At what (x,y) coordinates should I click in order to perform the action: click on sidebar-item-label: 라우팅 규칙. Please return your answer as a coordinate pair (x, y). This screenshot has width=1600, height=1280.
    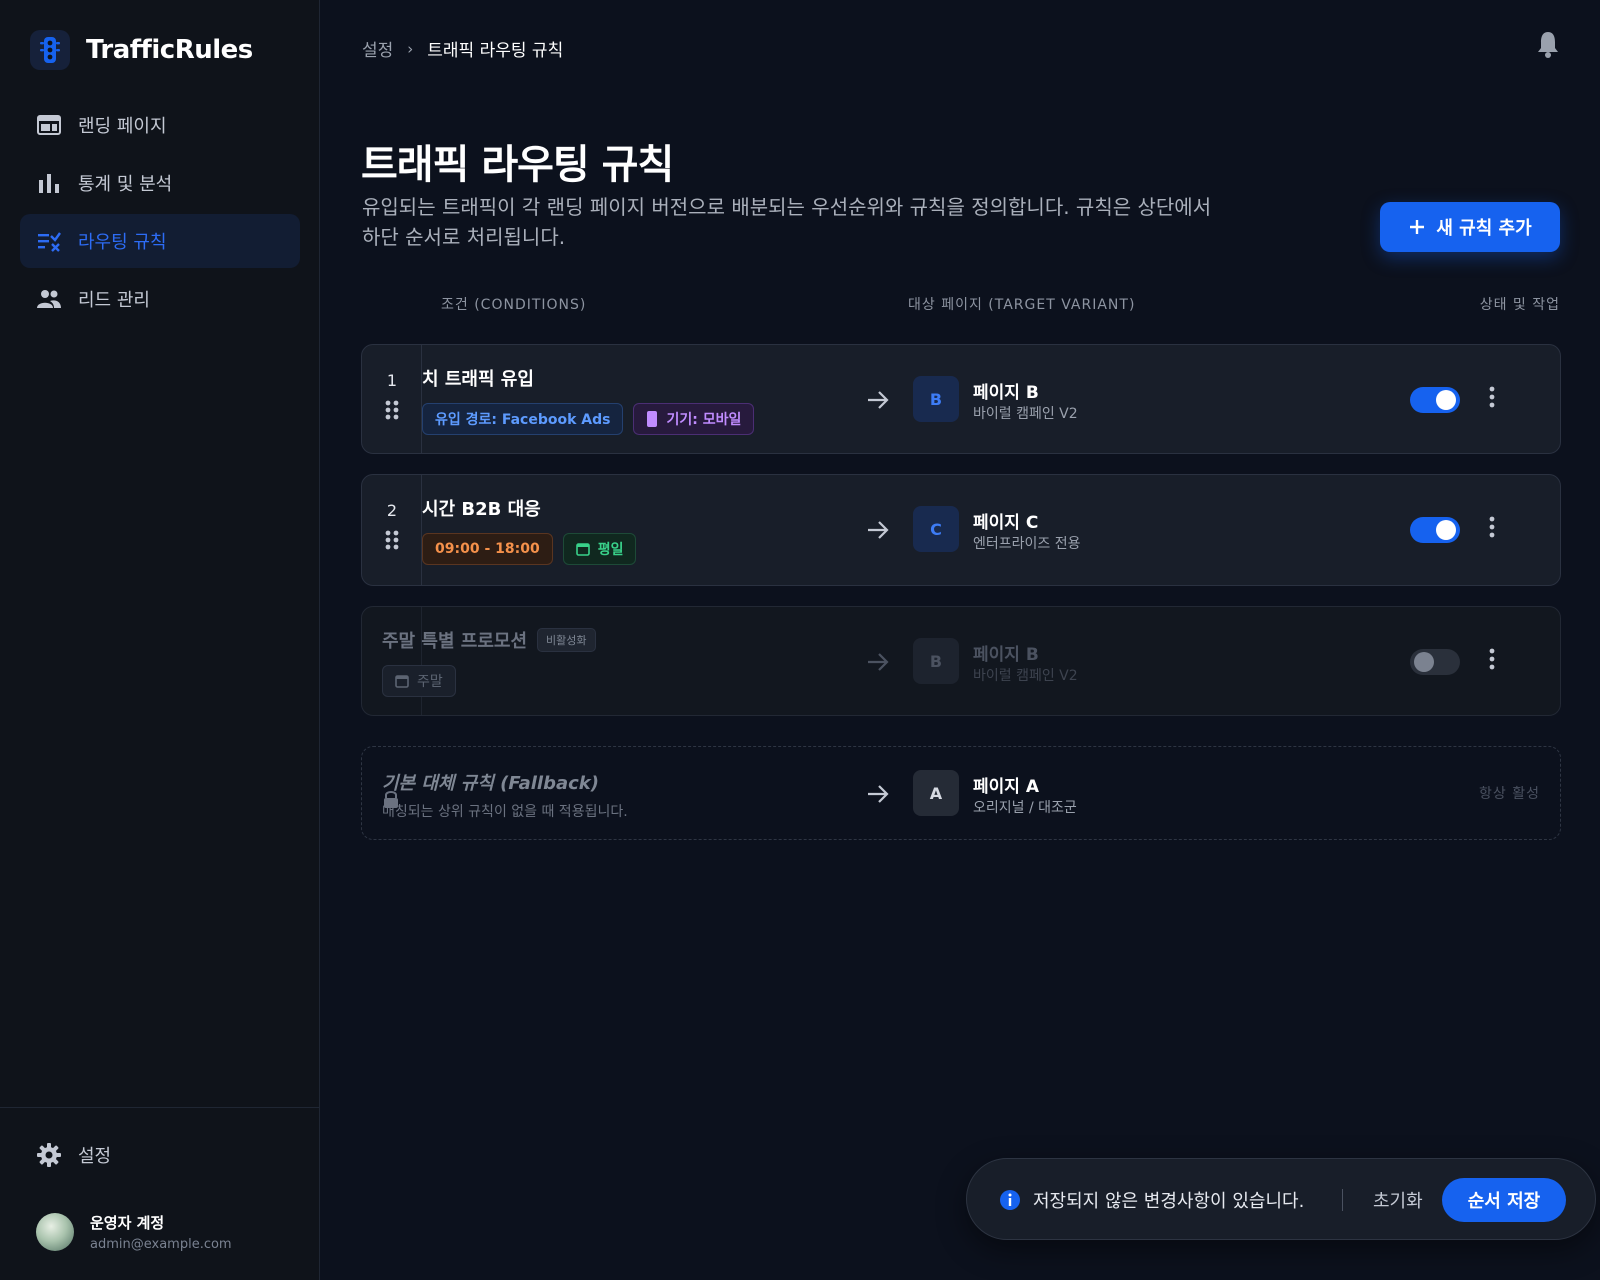
    Looking at the image, I should click on (122, 242).